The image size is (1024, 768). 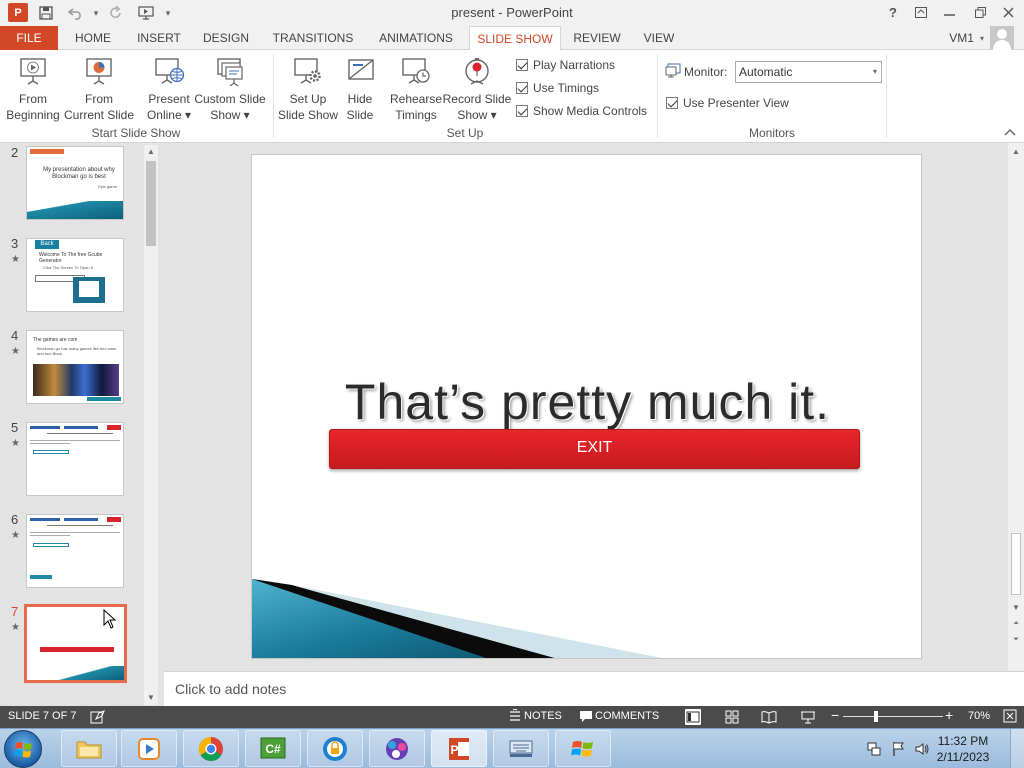 I want to click on slide-counter: SLIDE 7 OF 7, so click(x=42, y=716).